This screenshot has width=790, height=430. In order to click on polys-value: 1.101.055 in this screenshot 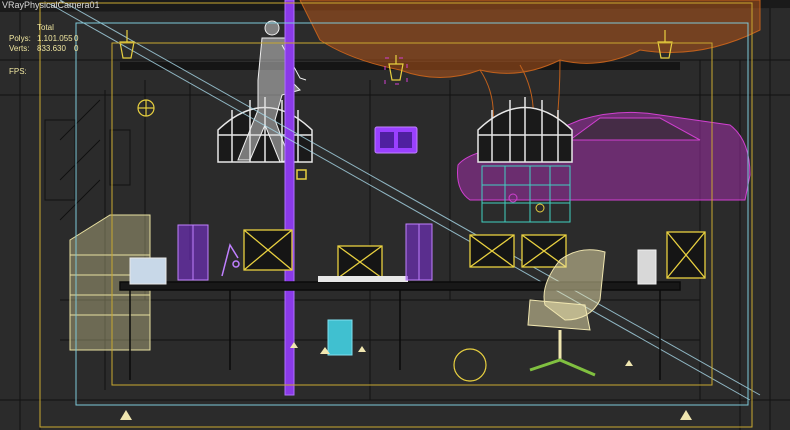, I will do `click(55, 38)`.